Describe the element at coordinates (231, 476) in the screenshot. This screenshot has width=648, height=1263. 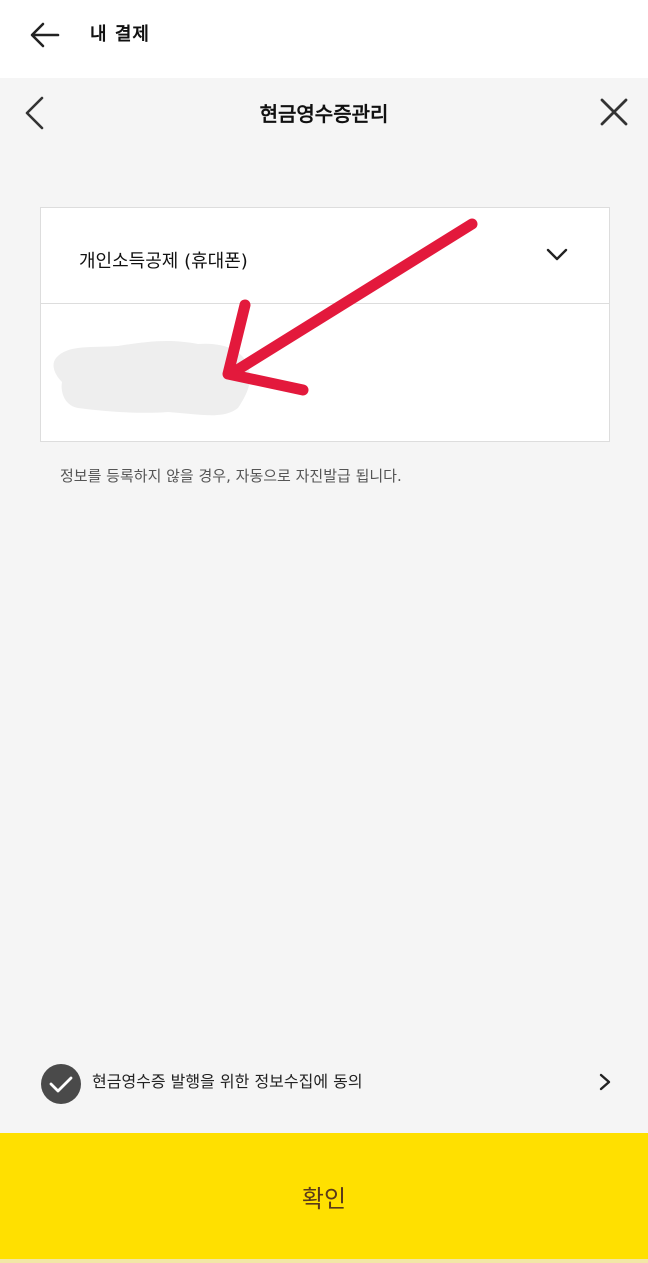
I see `auto-issue-notice: 정보를 등록하지 않을 경우, 자동으로 자진발급 됩니다.` at that location.